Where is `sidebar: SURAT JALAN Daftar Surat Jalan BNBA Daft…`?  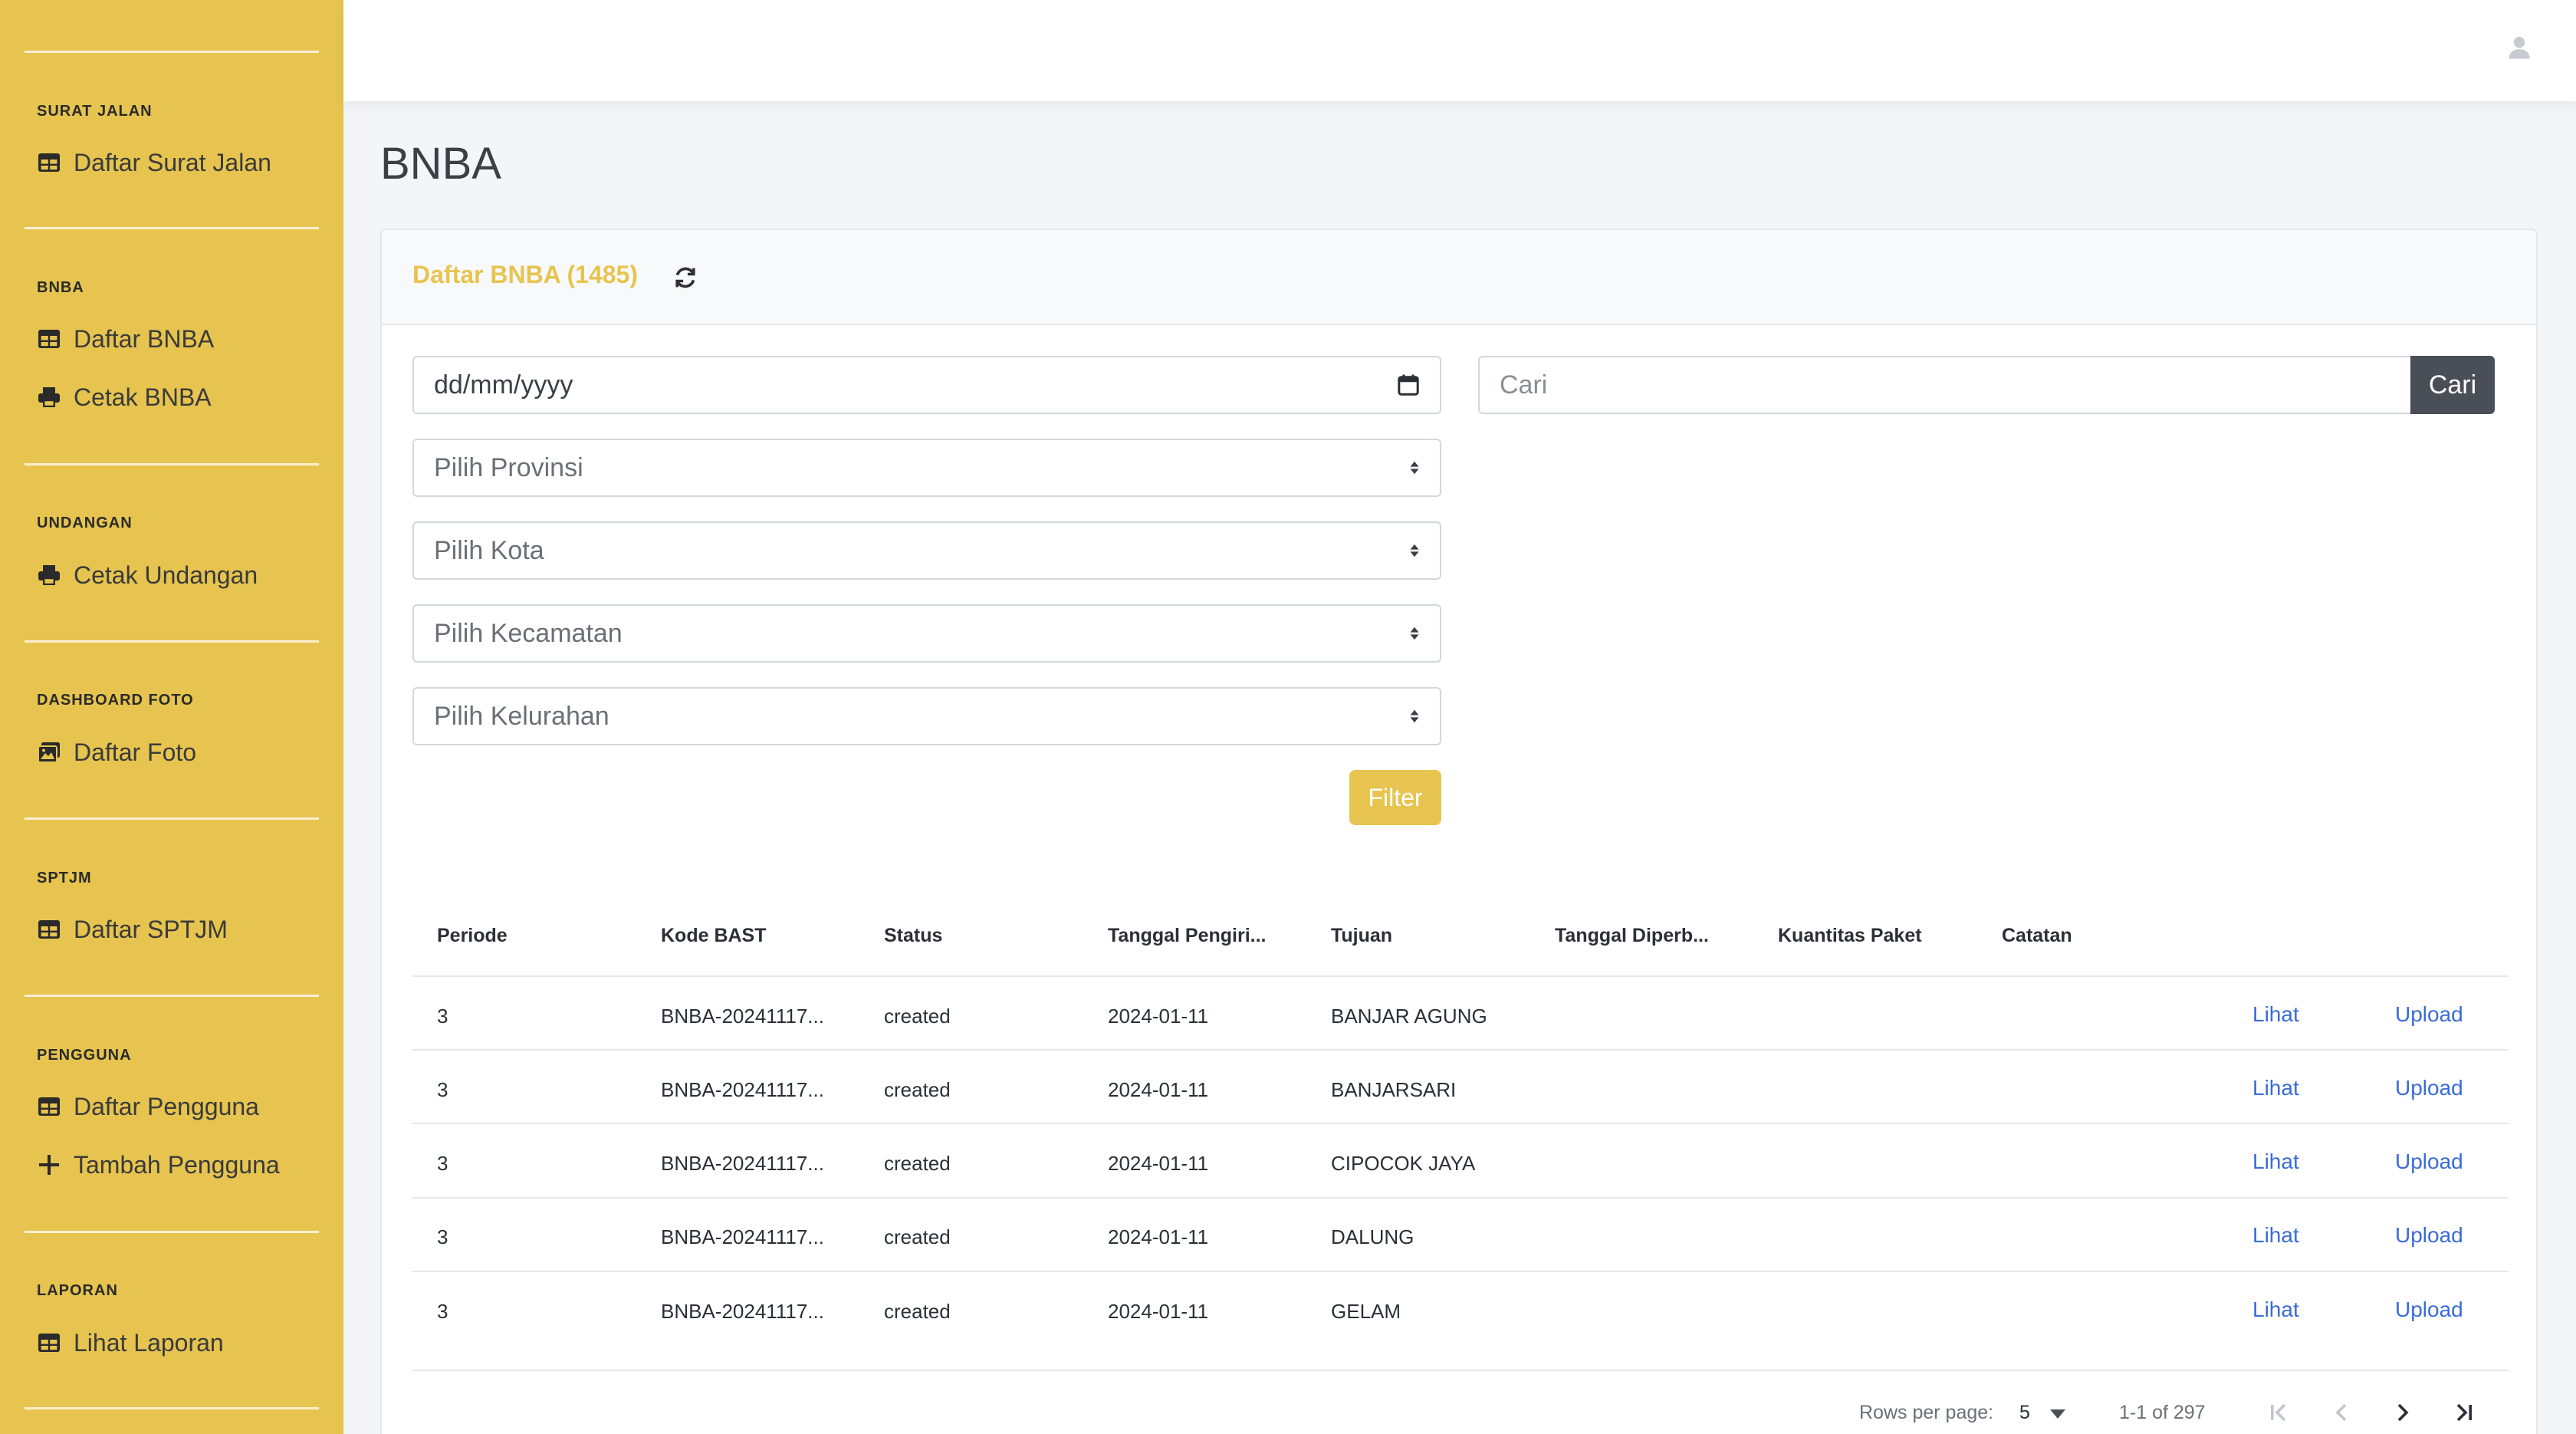 sidebar: SURAT JALAN Daftar Surat Jalan BNBA Daft… is located at coordinates (172, 717).